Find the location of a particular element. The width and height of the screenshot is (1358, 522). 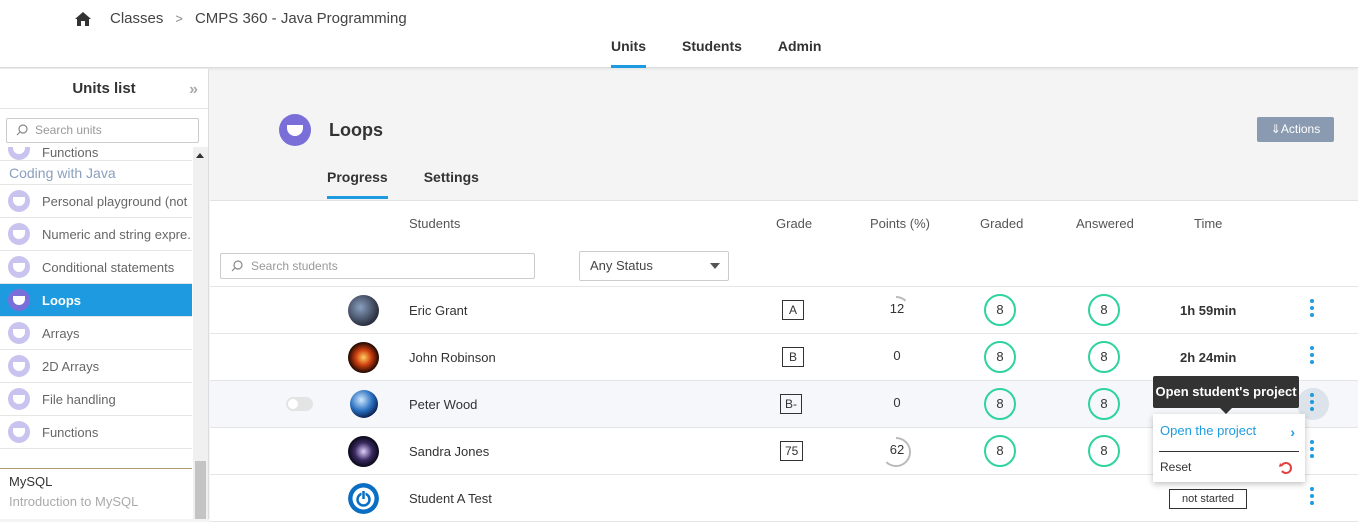

sidebar-item-label: File handling is located at coordinates (79, 399).